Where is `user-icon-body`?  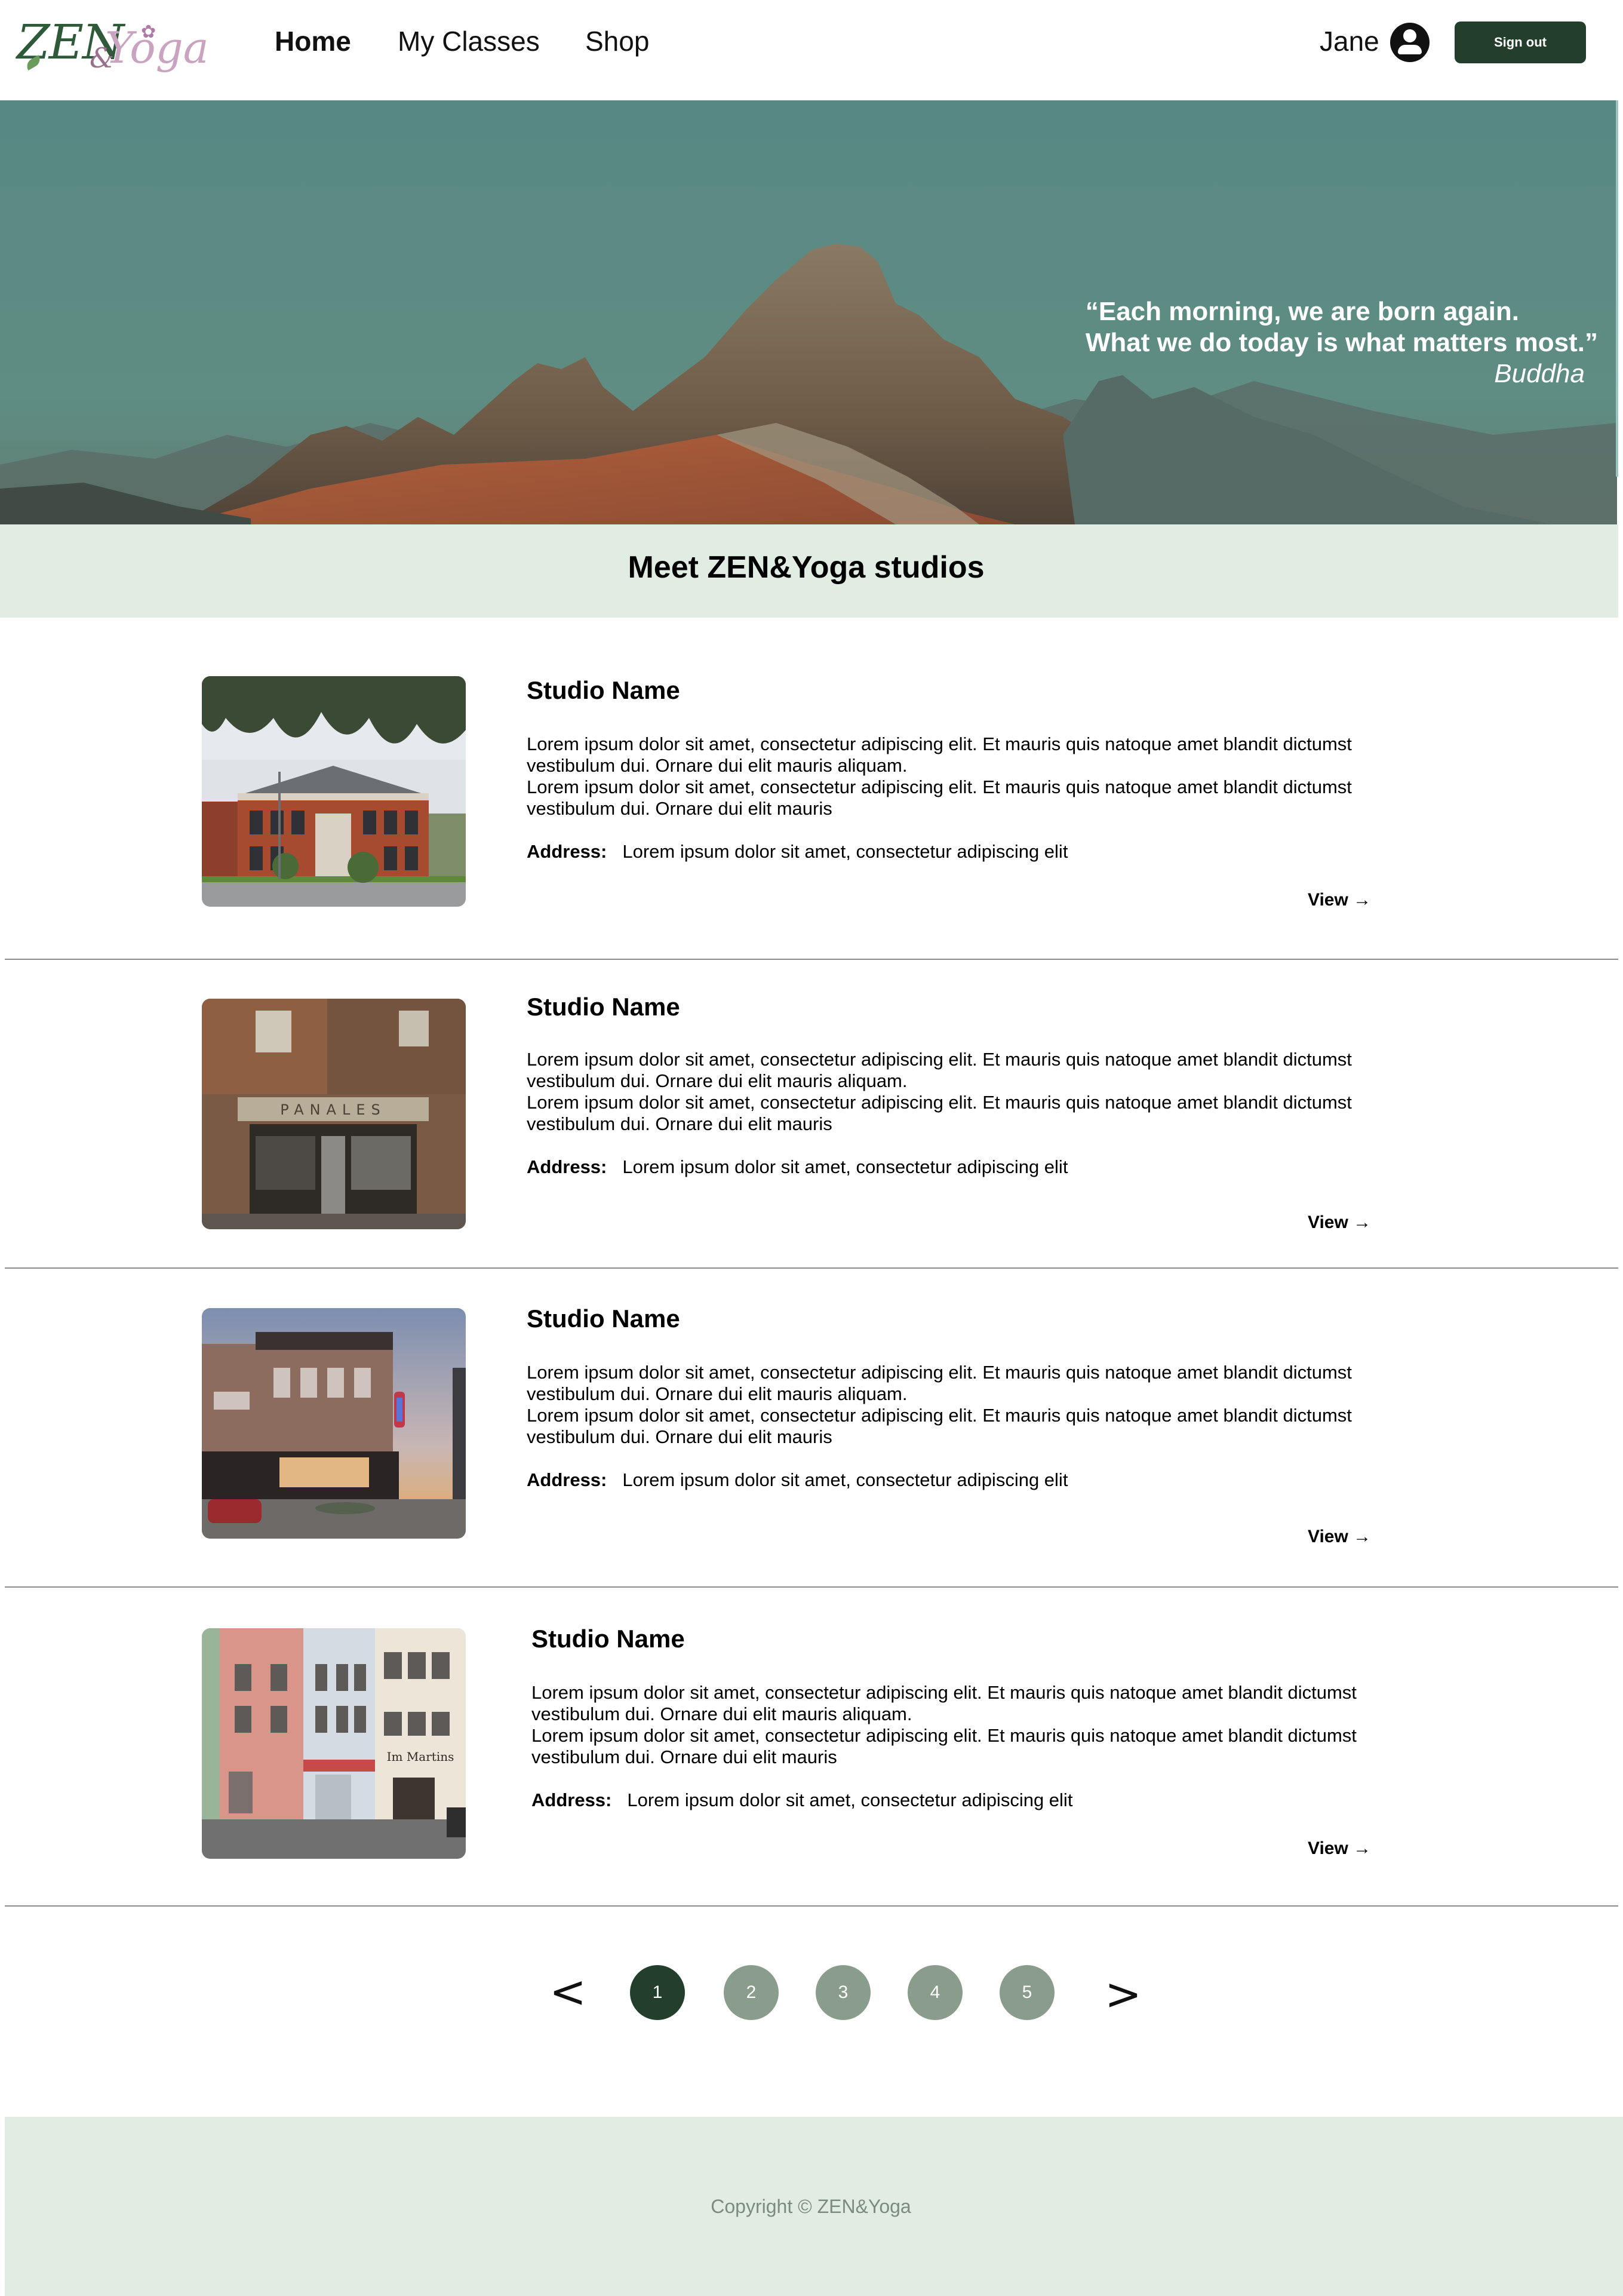
user-icon-body is located at coordinates (1410, 49).